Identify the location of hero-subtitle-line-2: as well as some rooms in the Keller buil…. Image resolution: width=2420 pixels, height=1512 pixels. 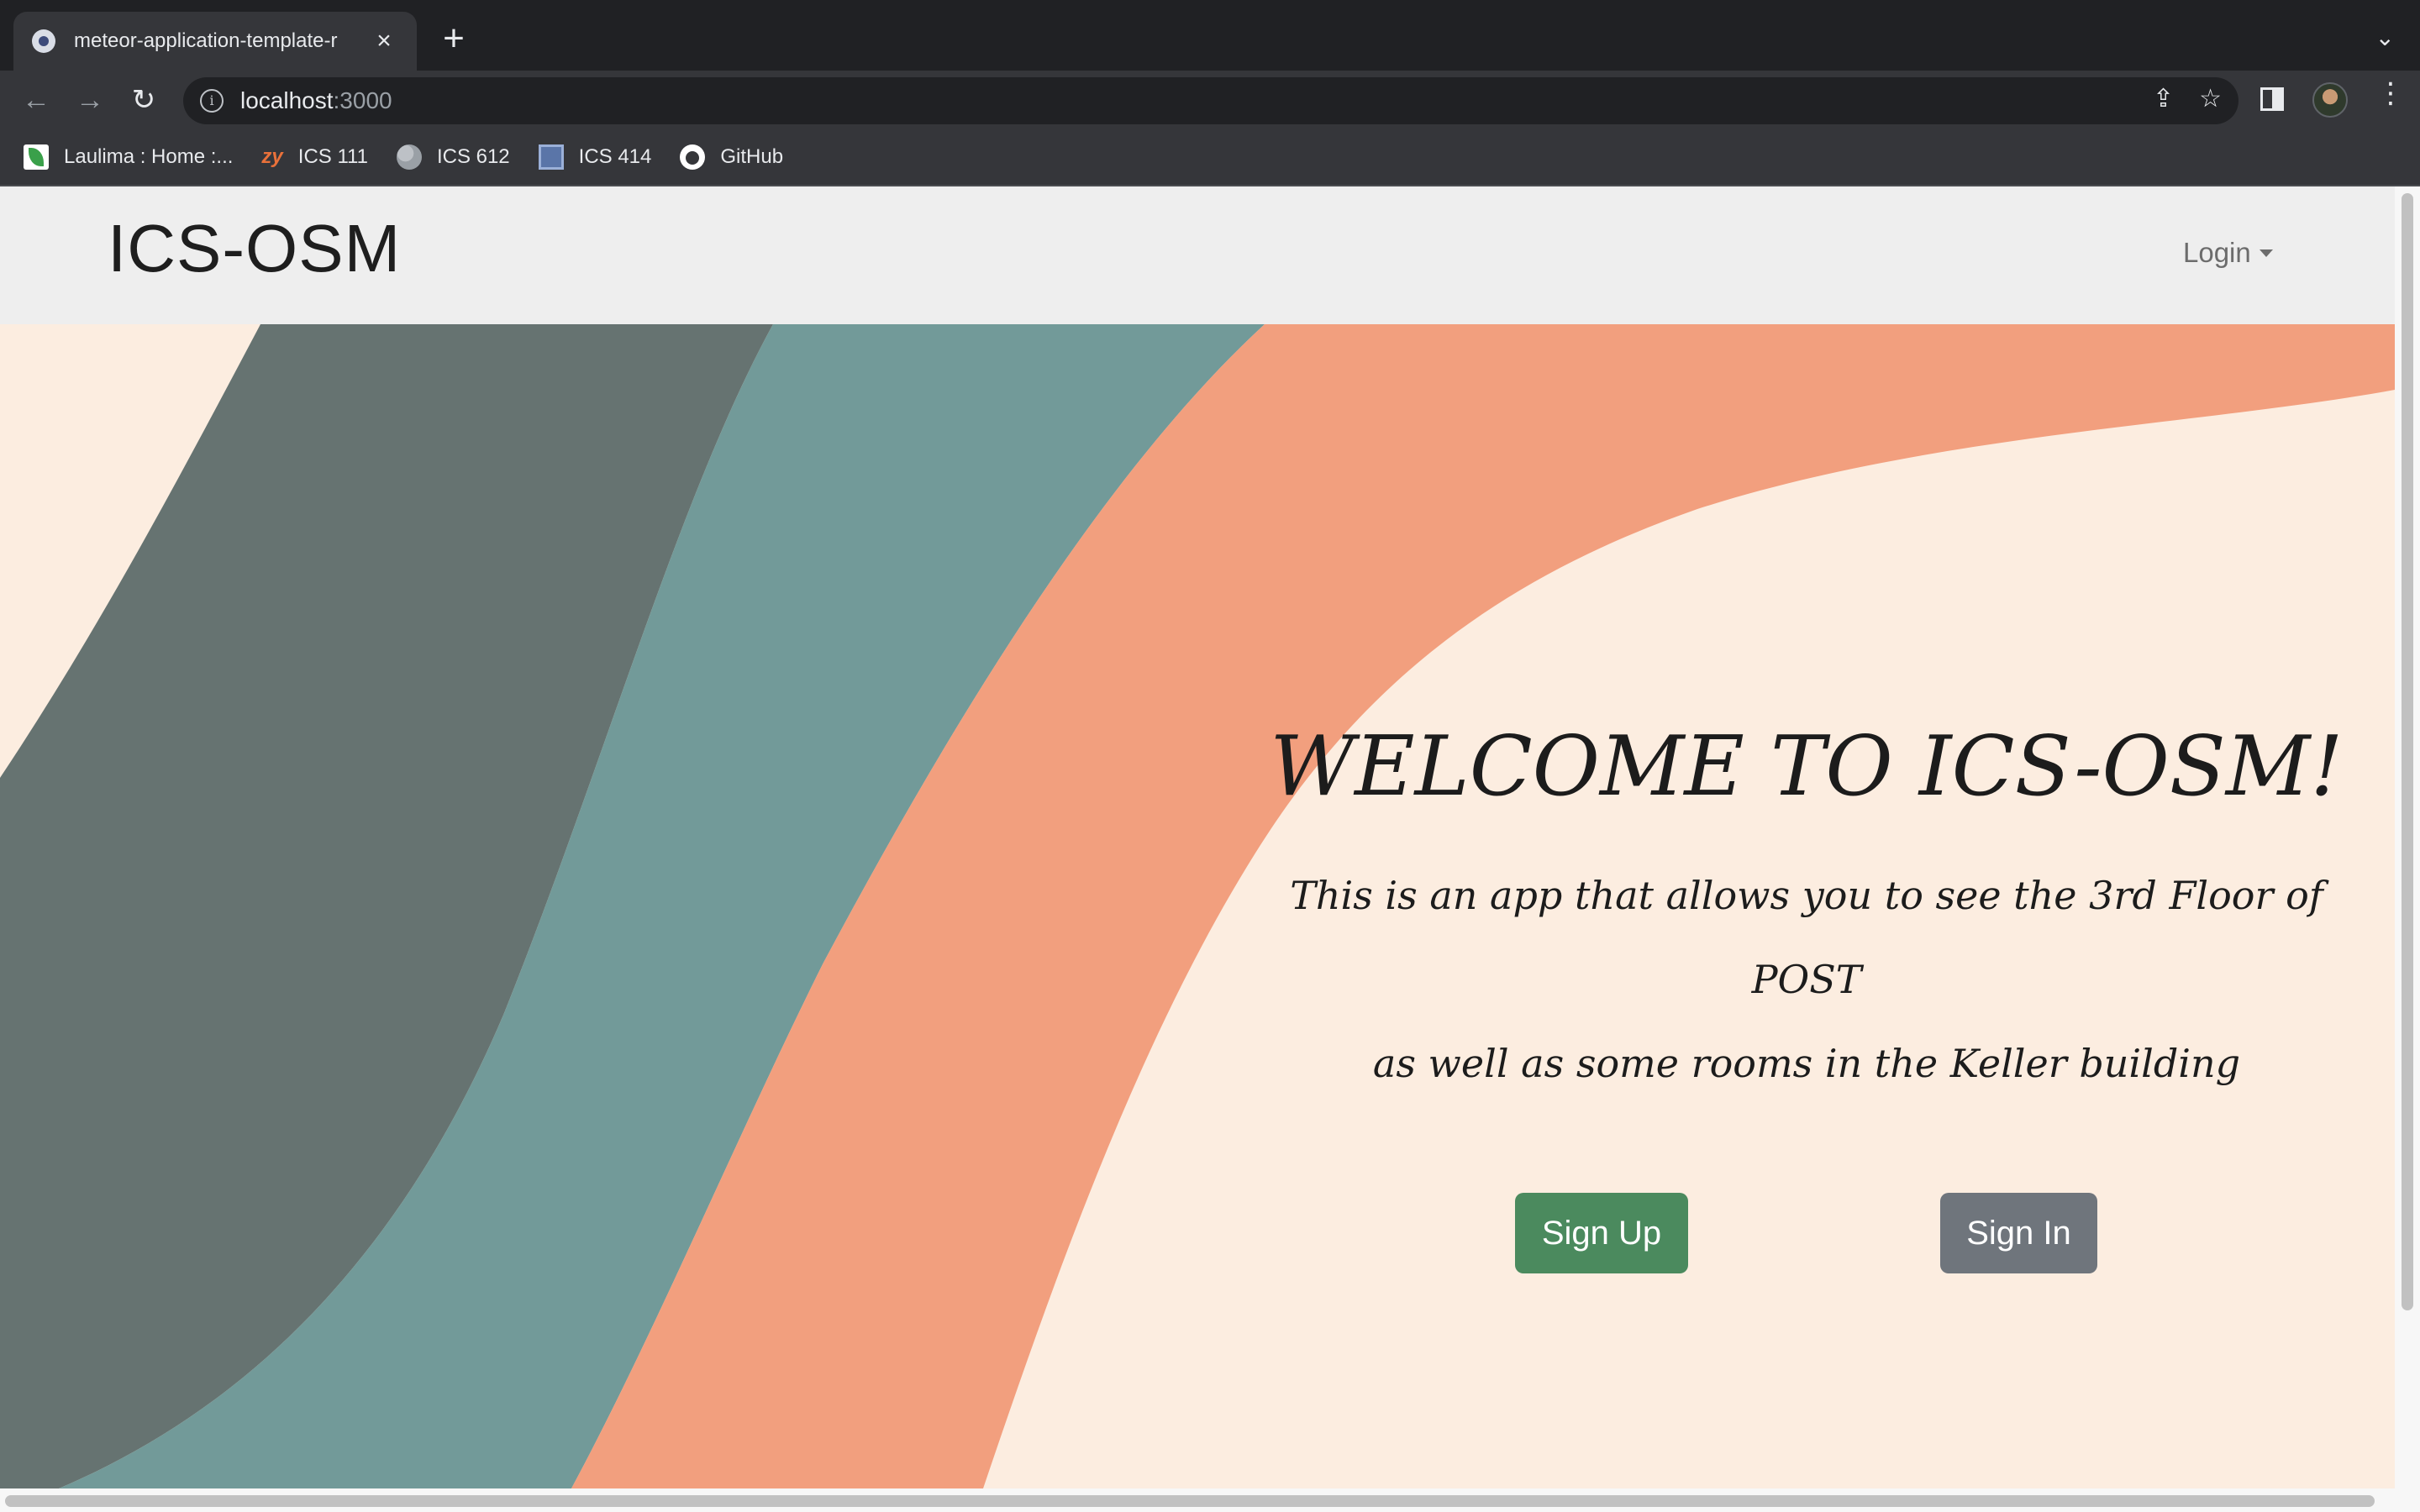
(1806, 1063).